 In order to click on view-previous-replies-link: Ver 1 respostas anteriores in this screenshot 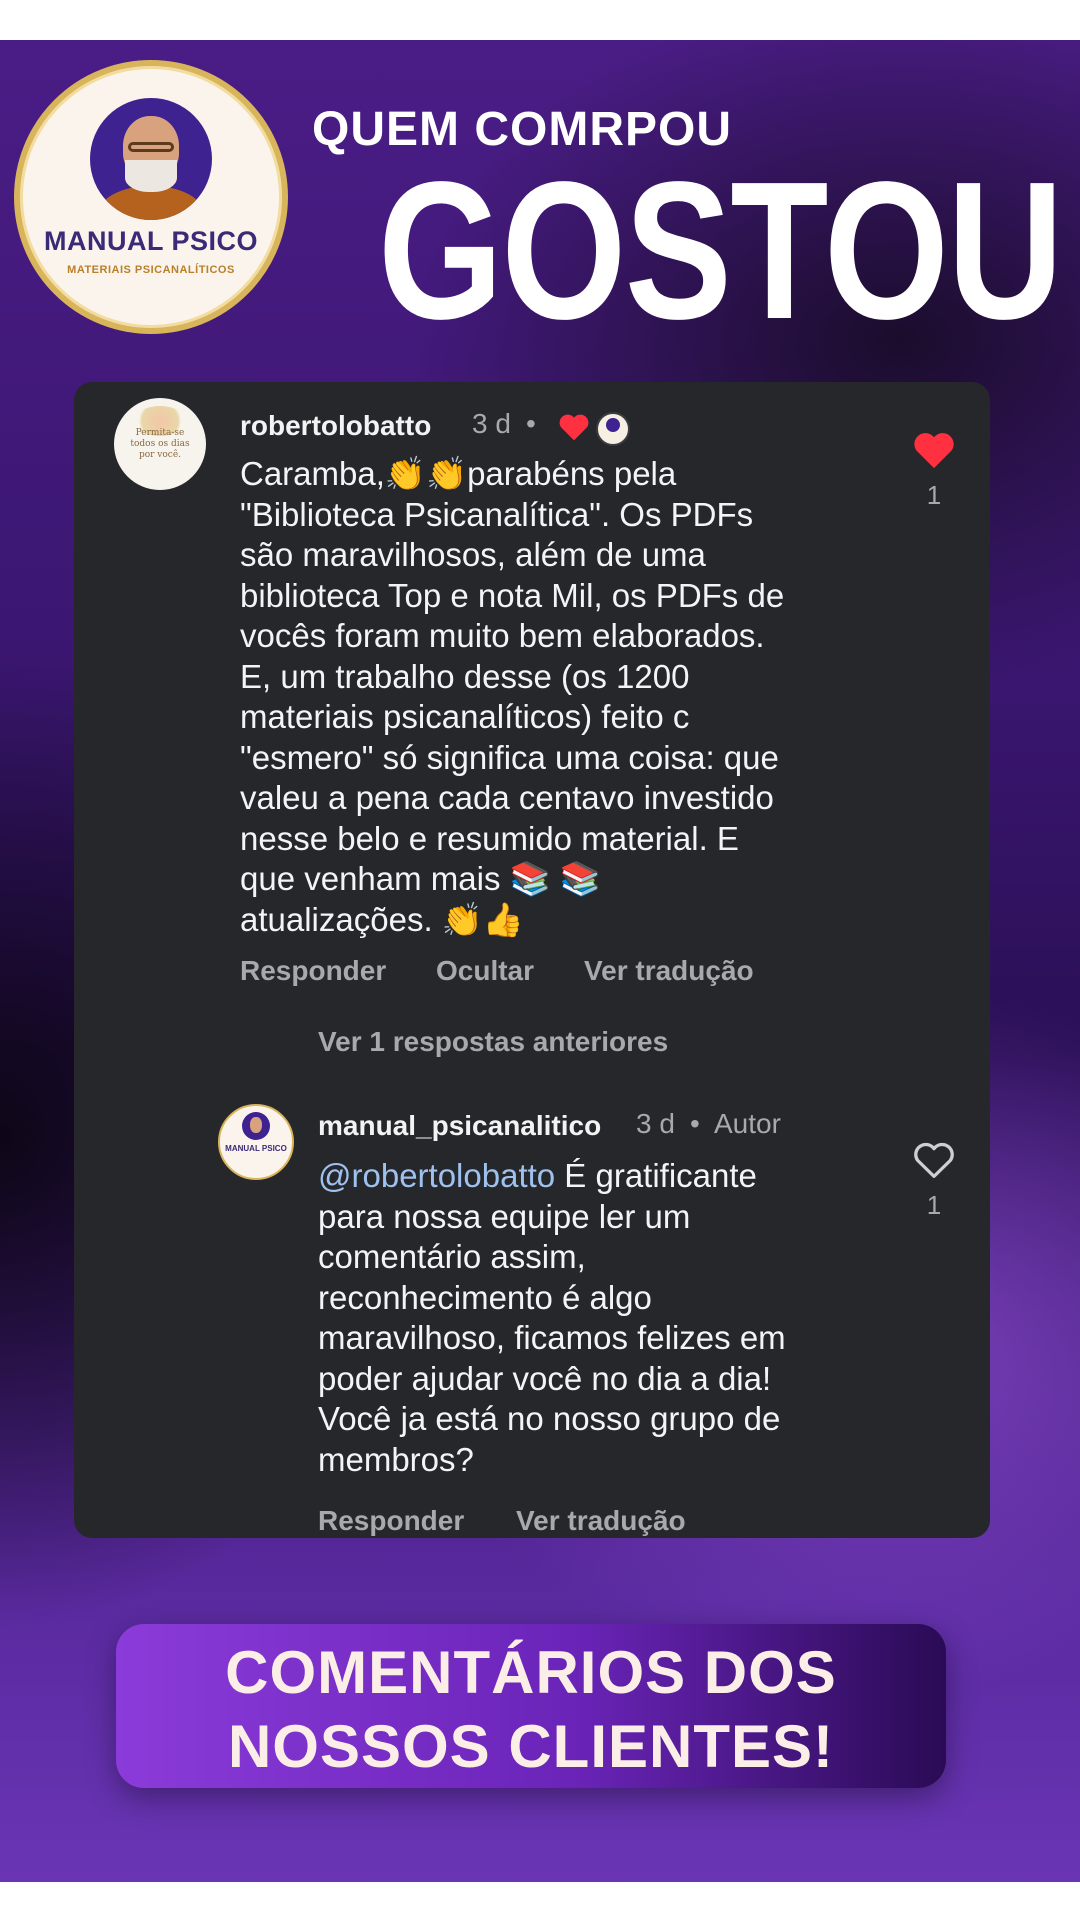, I will do `click(493, 1042)`.